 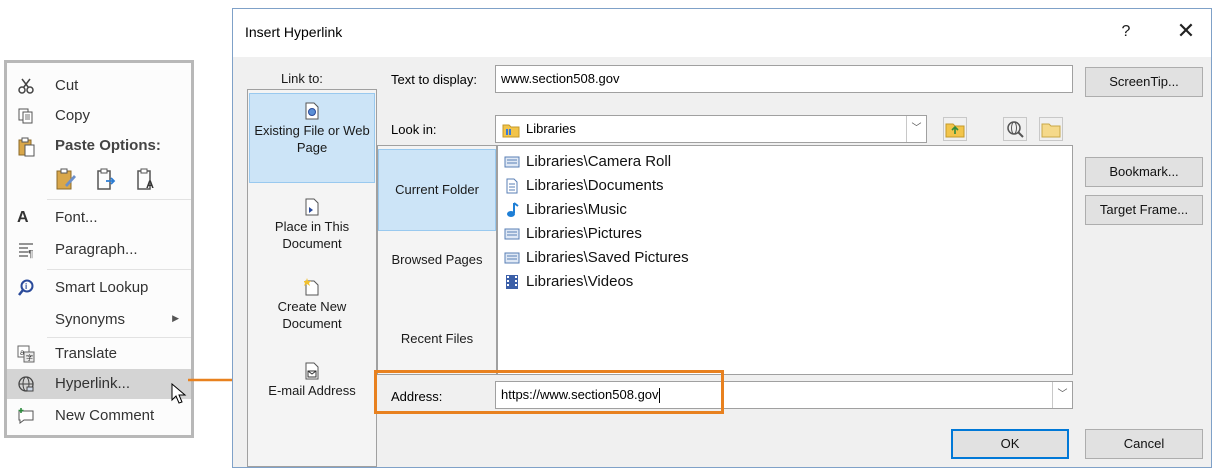 I want to click on link-to-label-email: E-mail Address, so click(x=312, y=390).